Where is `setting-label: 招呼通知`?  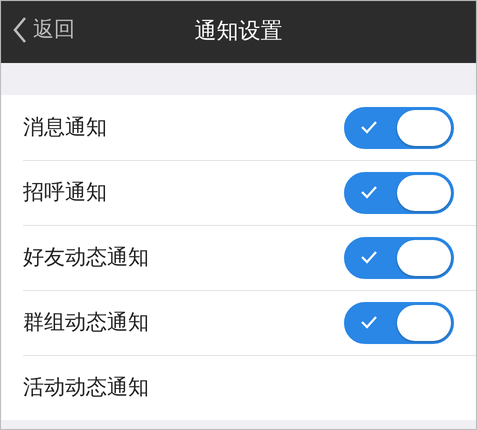
setting-label: 招呼通知 is located at coordinates (65, 192).